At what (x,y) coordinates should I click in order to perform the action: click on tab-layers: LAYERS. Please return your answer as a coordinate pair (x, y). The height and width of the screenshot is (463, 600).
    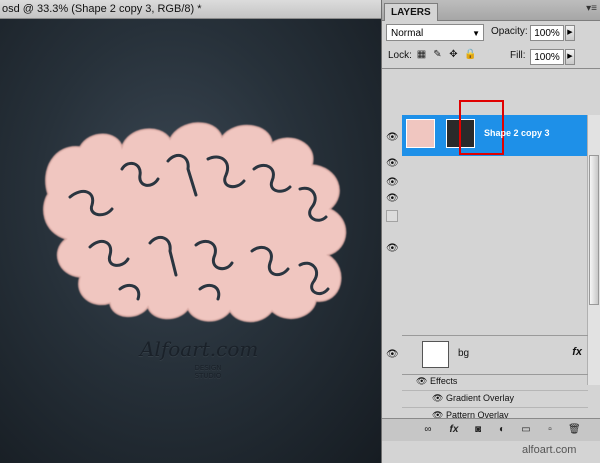
    Looking at the image, I should click on (411, 12).